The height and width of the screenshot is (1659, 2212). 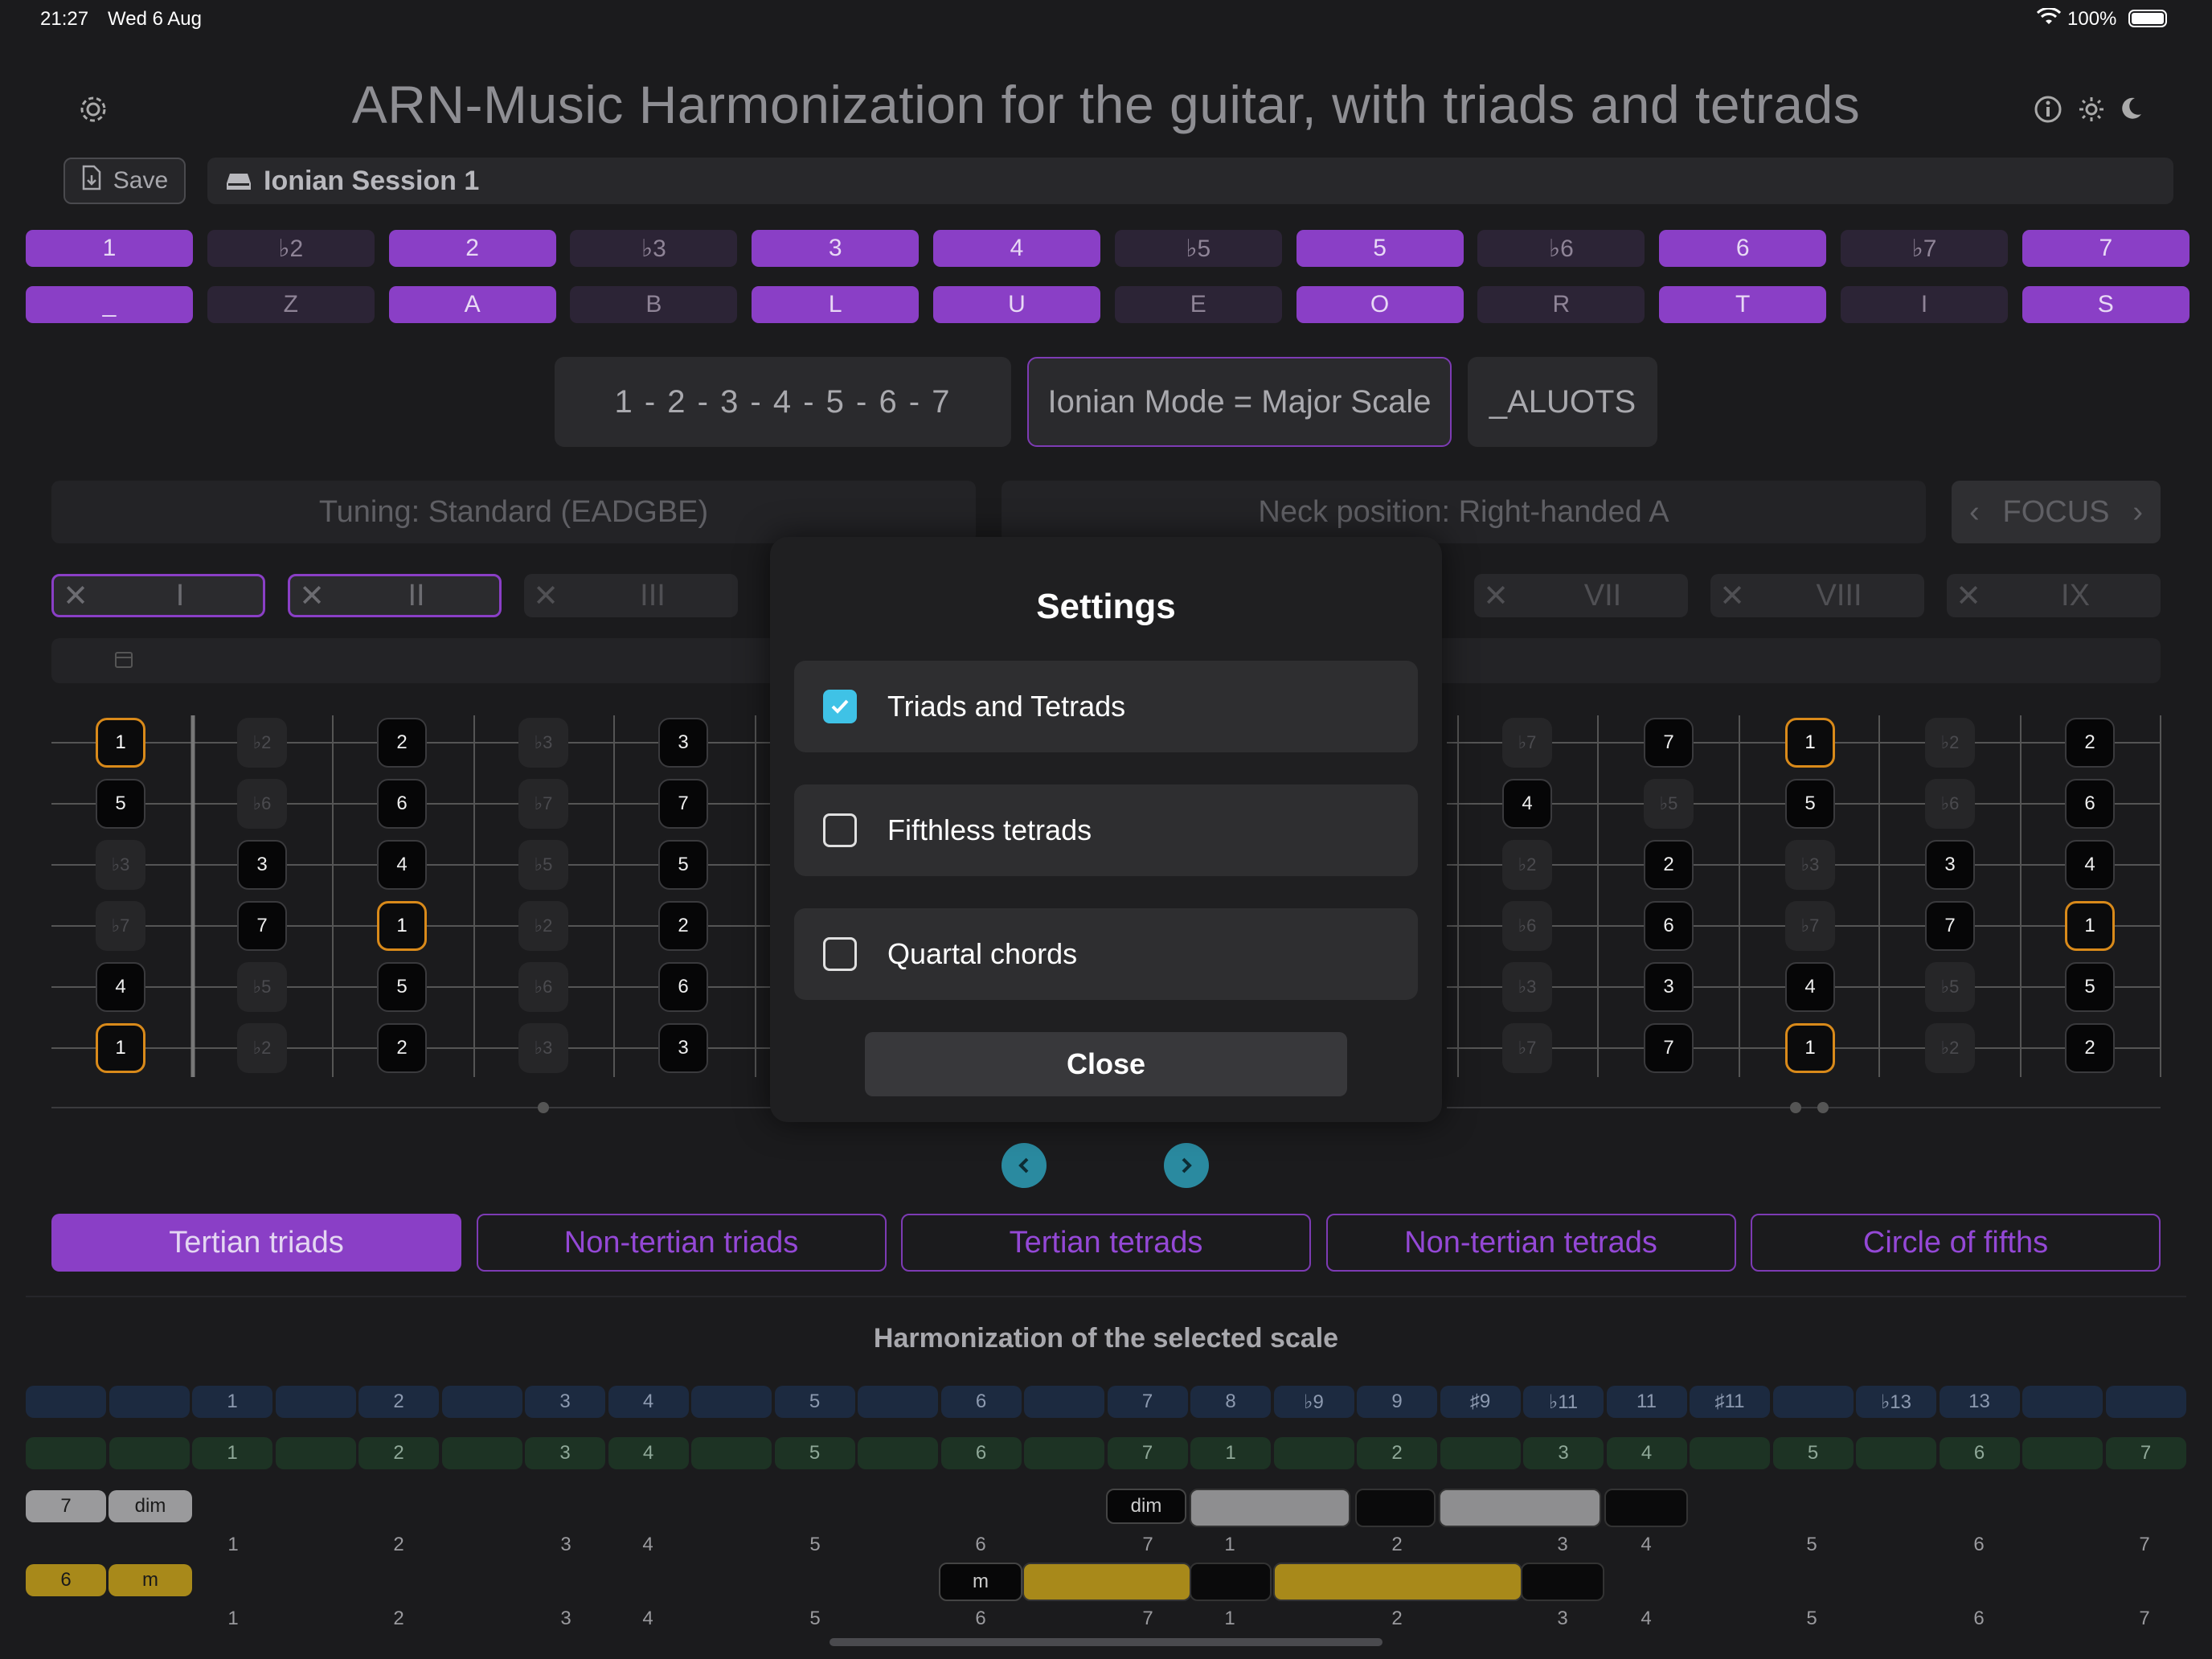 What do you see at coordinates (1024, 1165) in the screenshot?
I see `previous-arrow-button` at bounding box center [1024, 1165].